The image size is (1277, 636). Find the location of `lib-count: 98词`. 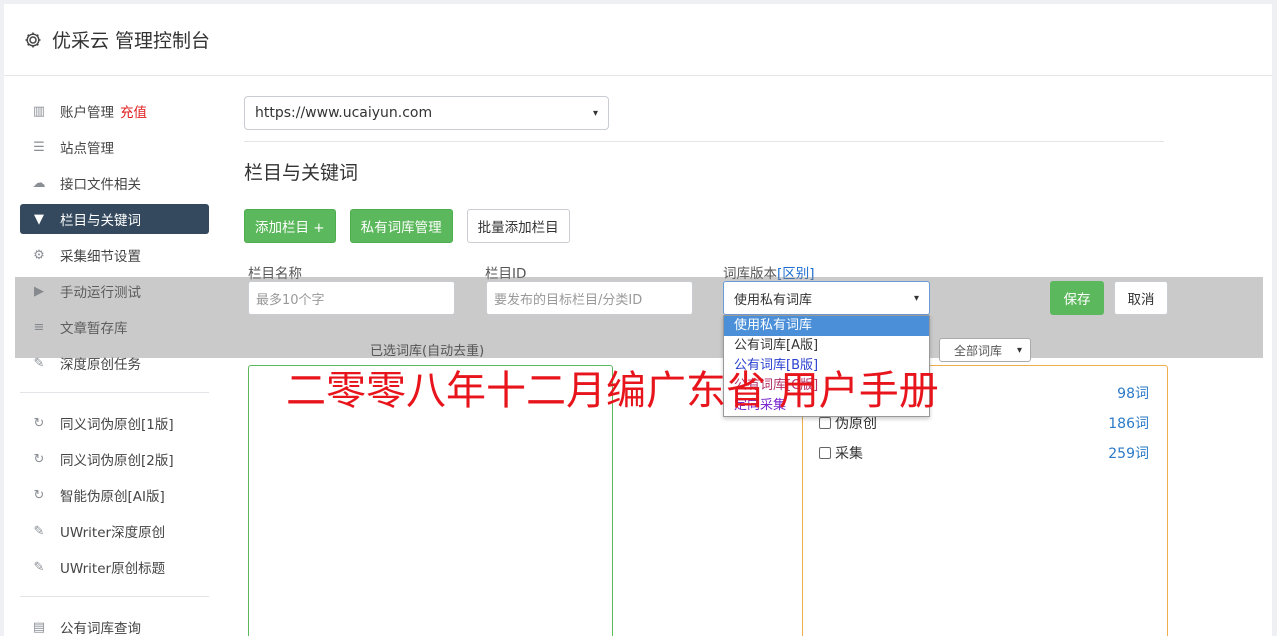

lib-count: 98词 is located at coordinates (1133, 394).